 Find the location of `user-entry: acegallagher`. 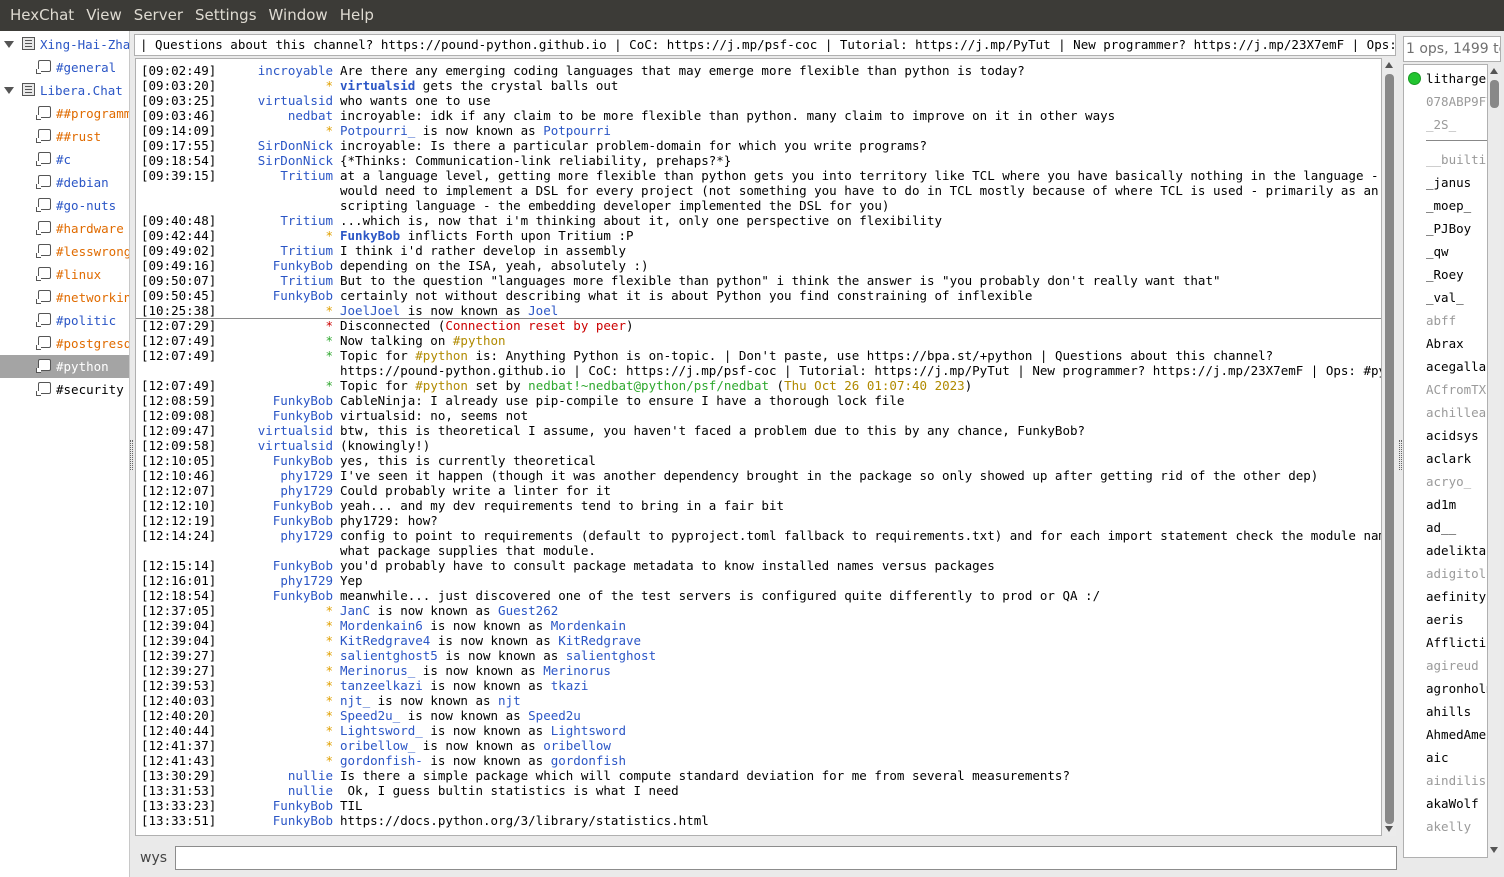

user-entry: acegallagher is located at coordinates (1456, 366).